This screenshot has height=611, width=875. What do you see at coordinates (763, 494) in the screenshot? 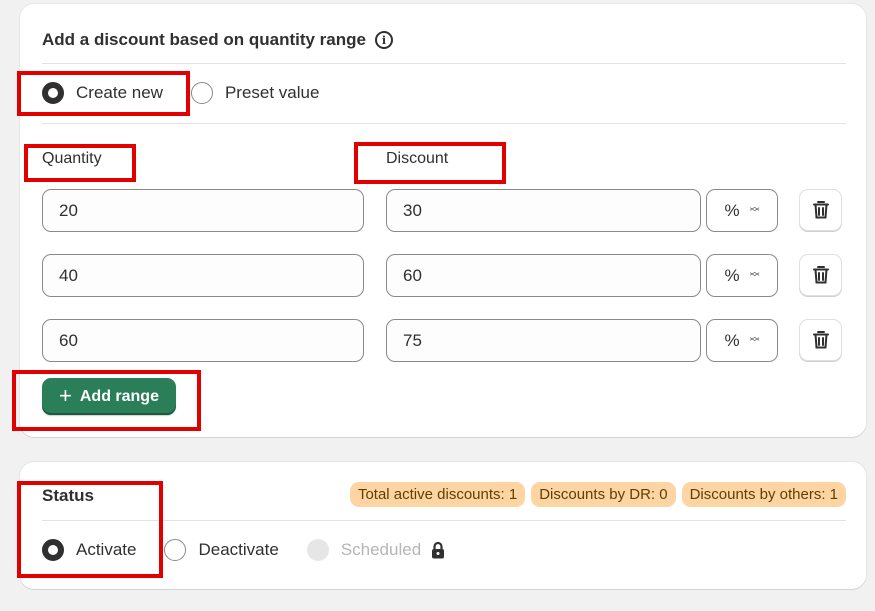
I see `discounts-by-others-badge: Discounts by others: 1` at bounding box center [763, 494].